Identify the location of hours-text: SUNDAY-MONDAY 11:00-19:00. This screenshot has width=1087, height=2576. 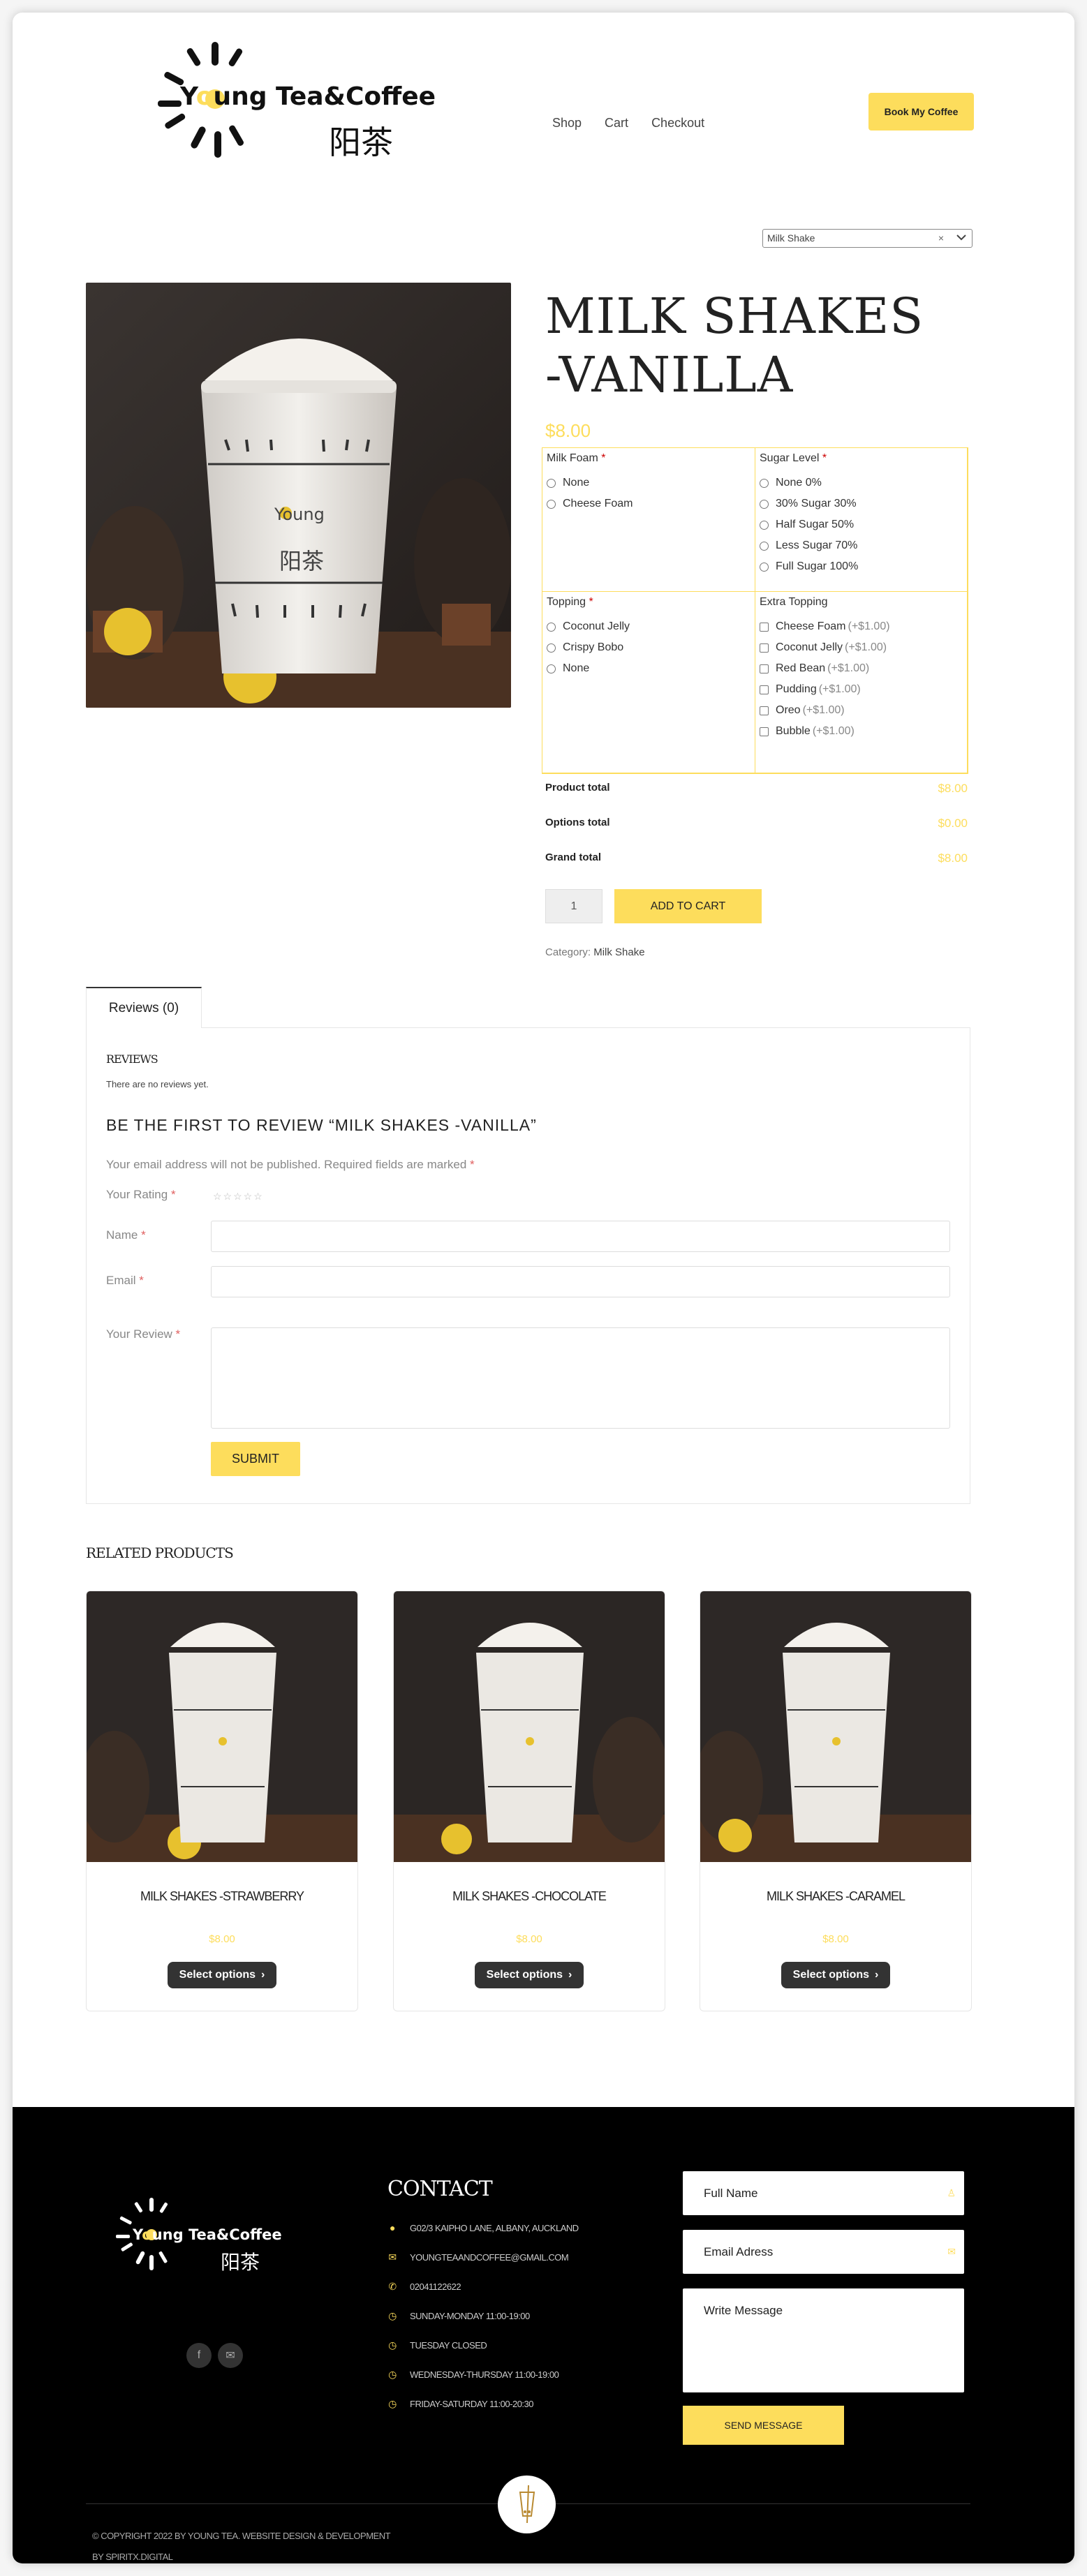
(470, 2316).